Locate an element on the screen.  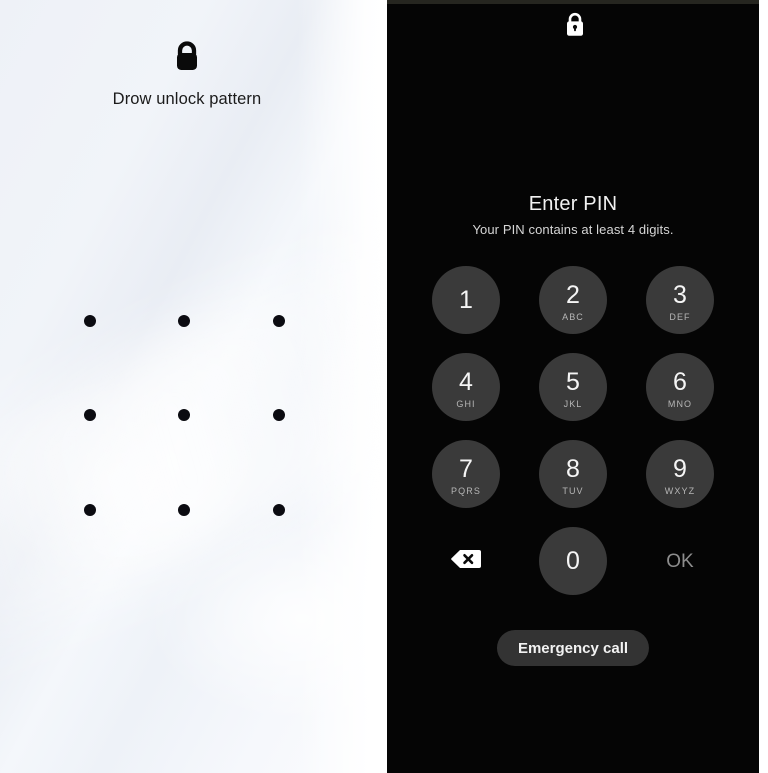
key-0: 0 is located at coordinates (573, 561).